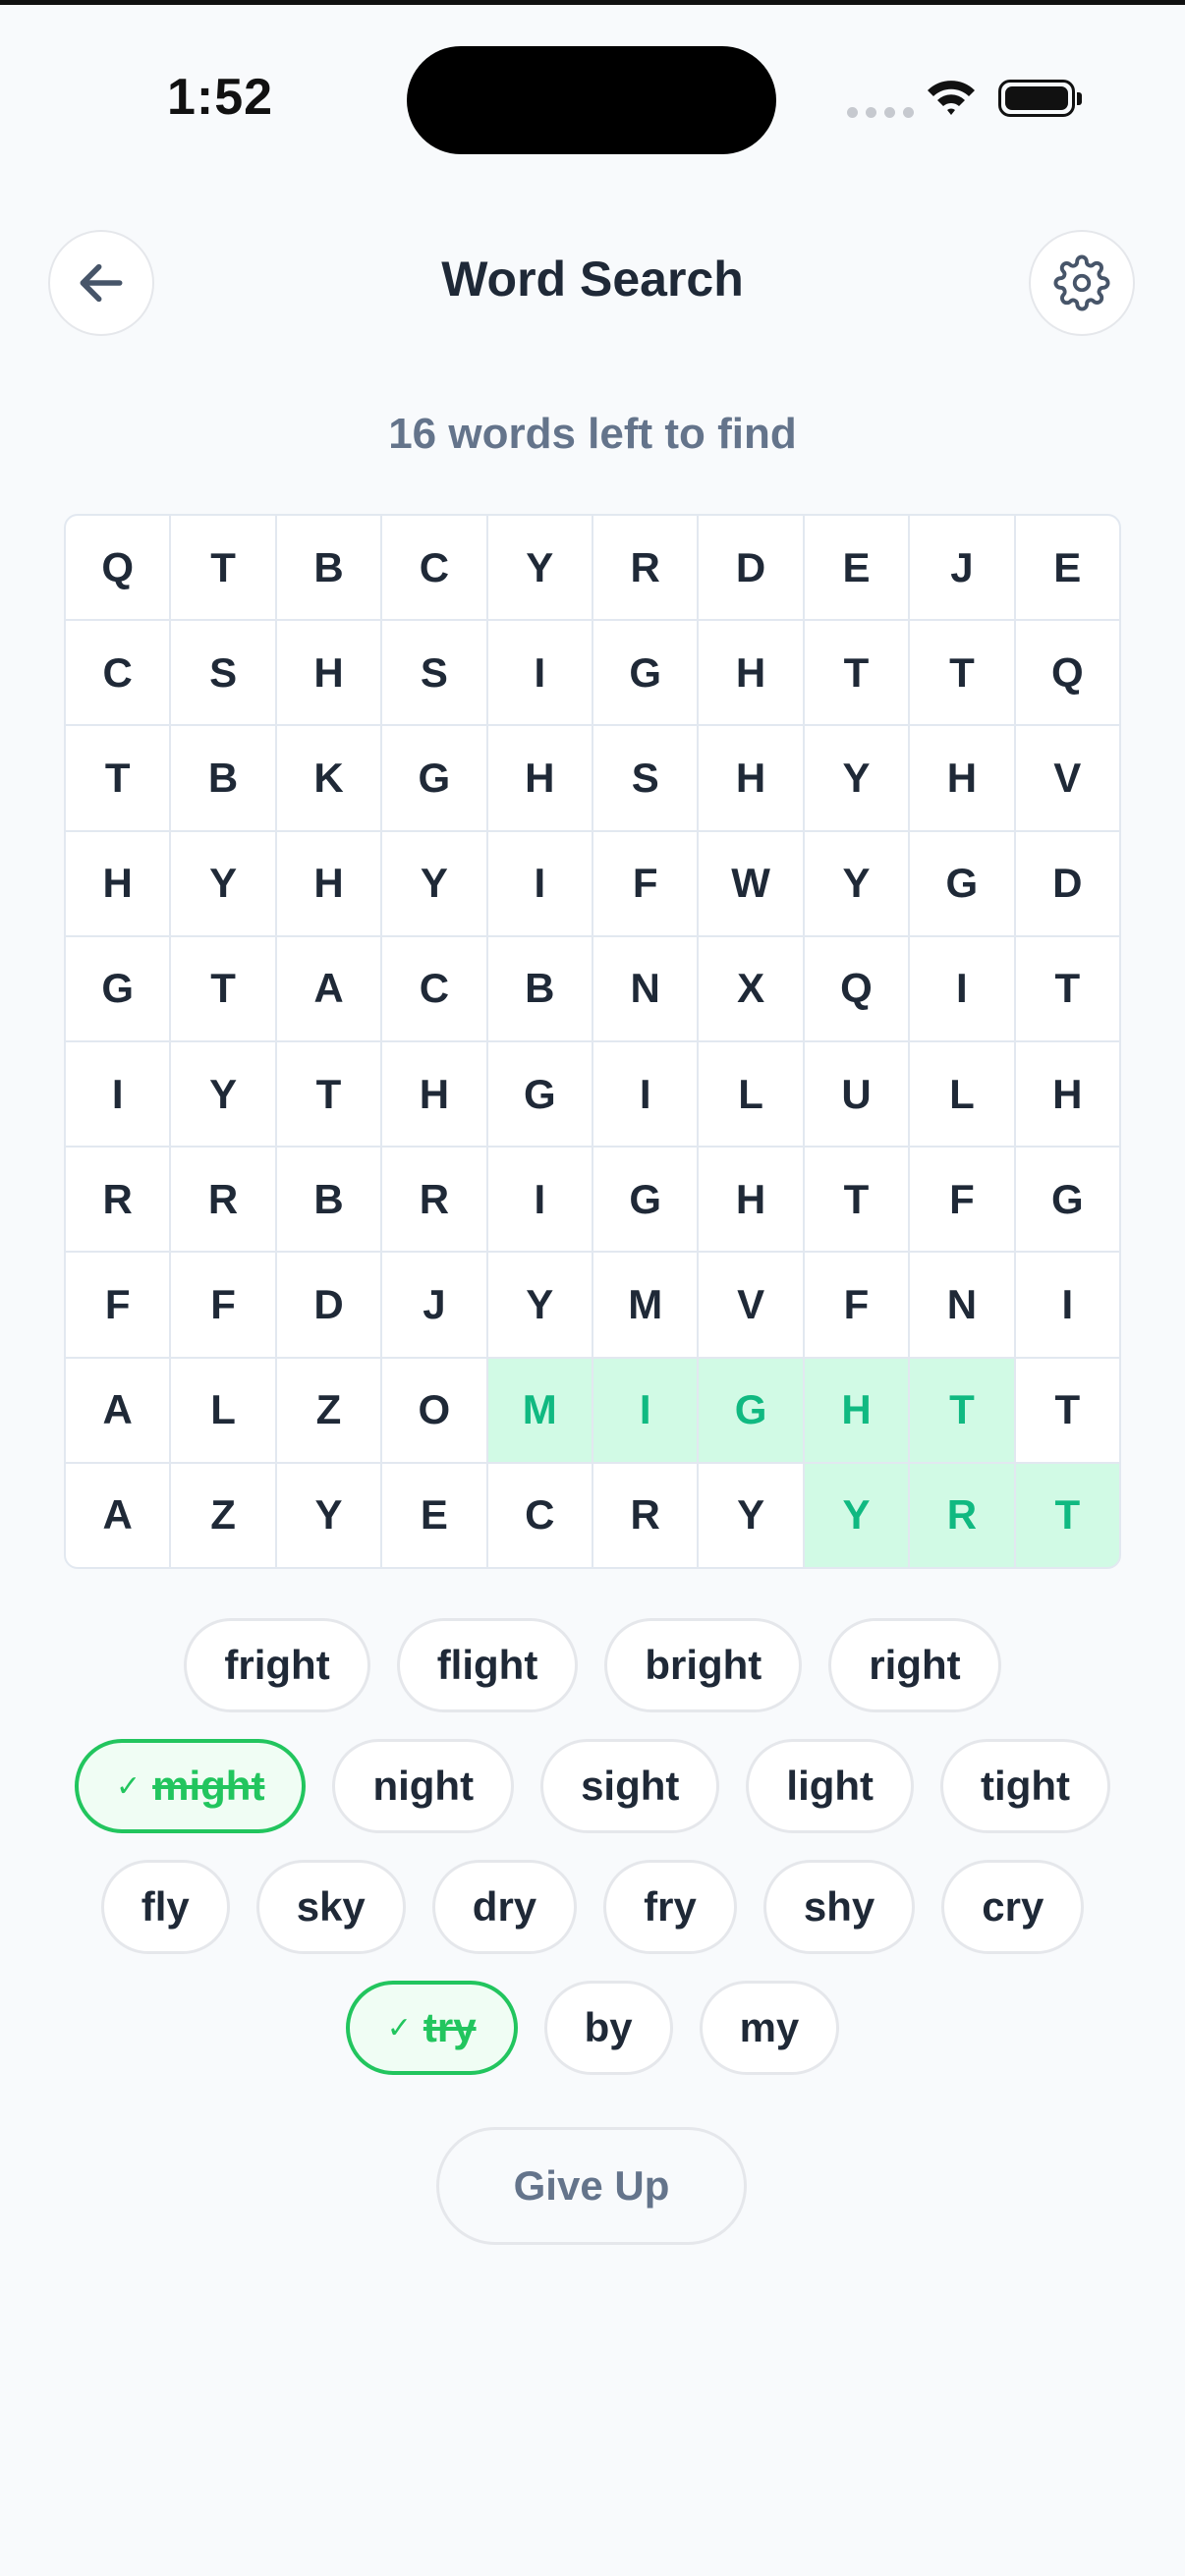 This screenshot has height=2576, width=1185. I want to click on grid-cell: J, so click(962, 568).